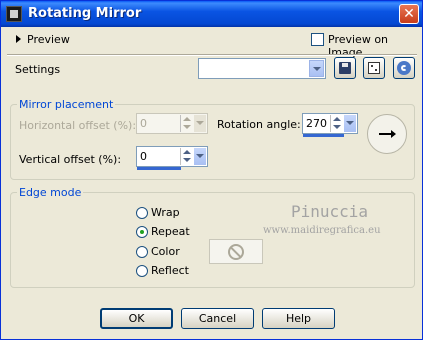  What do you see at coordinates (142, 232) in the screenshot?
I see `radio-repeat` at bounding box center [142, 232].